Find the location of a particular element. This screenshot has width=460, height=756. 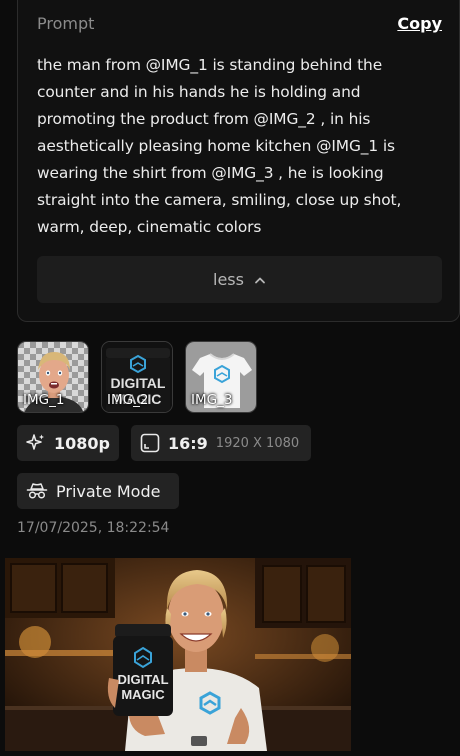

less-label: less is located at coordinates (228, 279).